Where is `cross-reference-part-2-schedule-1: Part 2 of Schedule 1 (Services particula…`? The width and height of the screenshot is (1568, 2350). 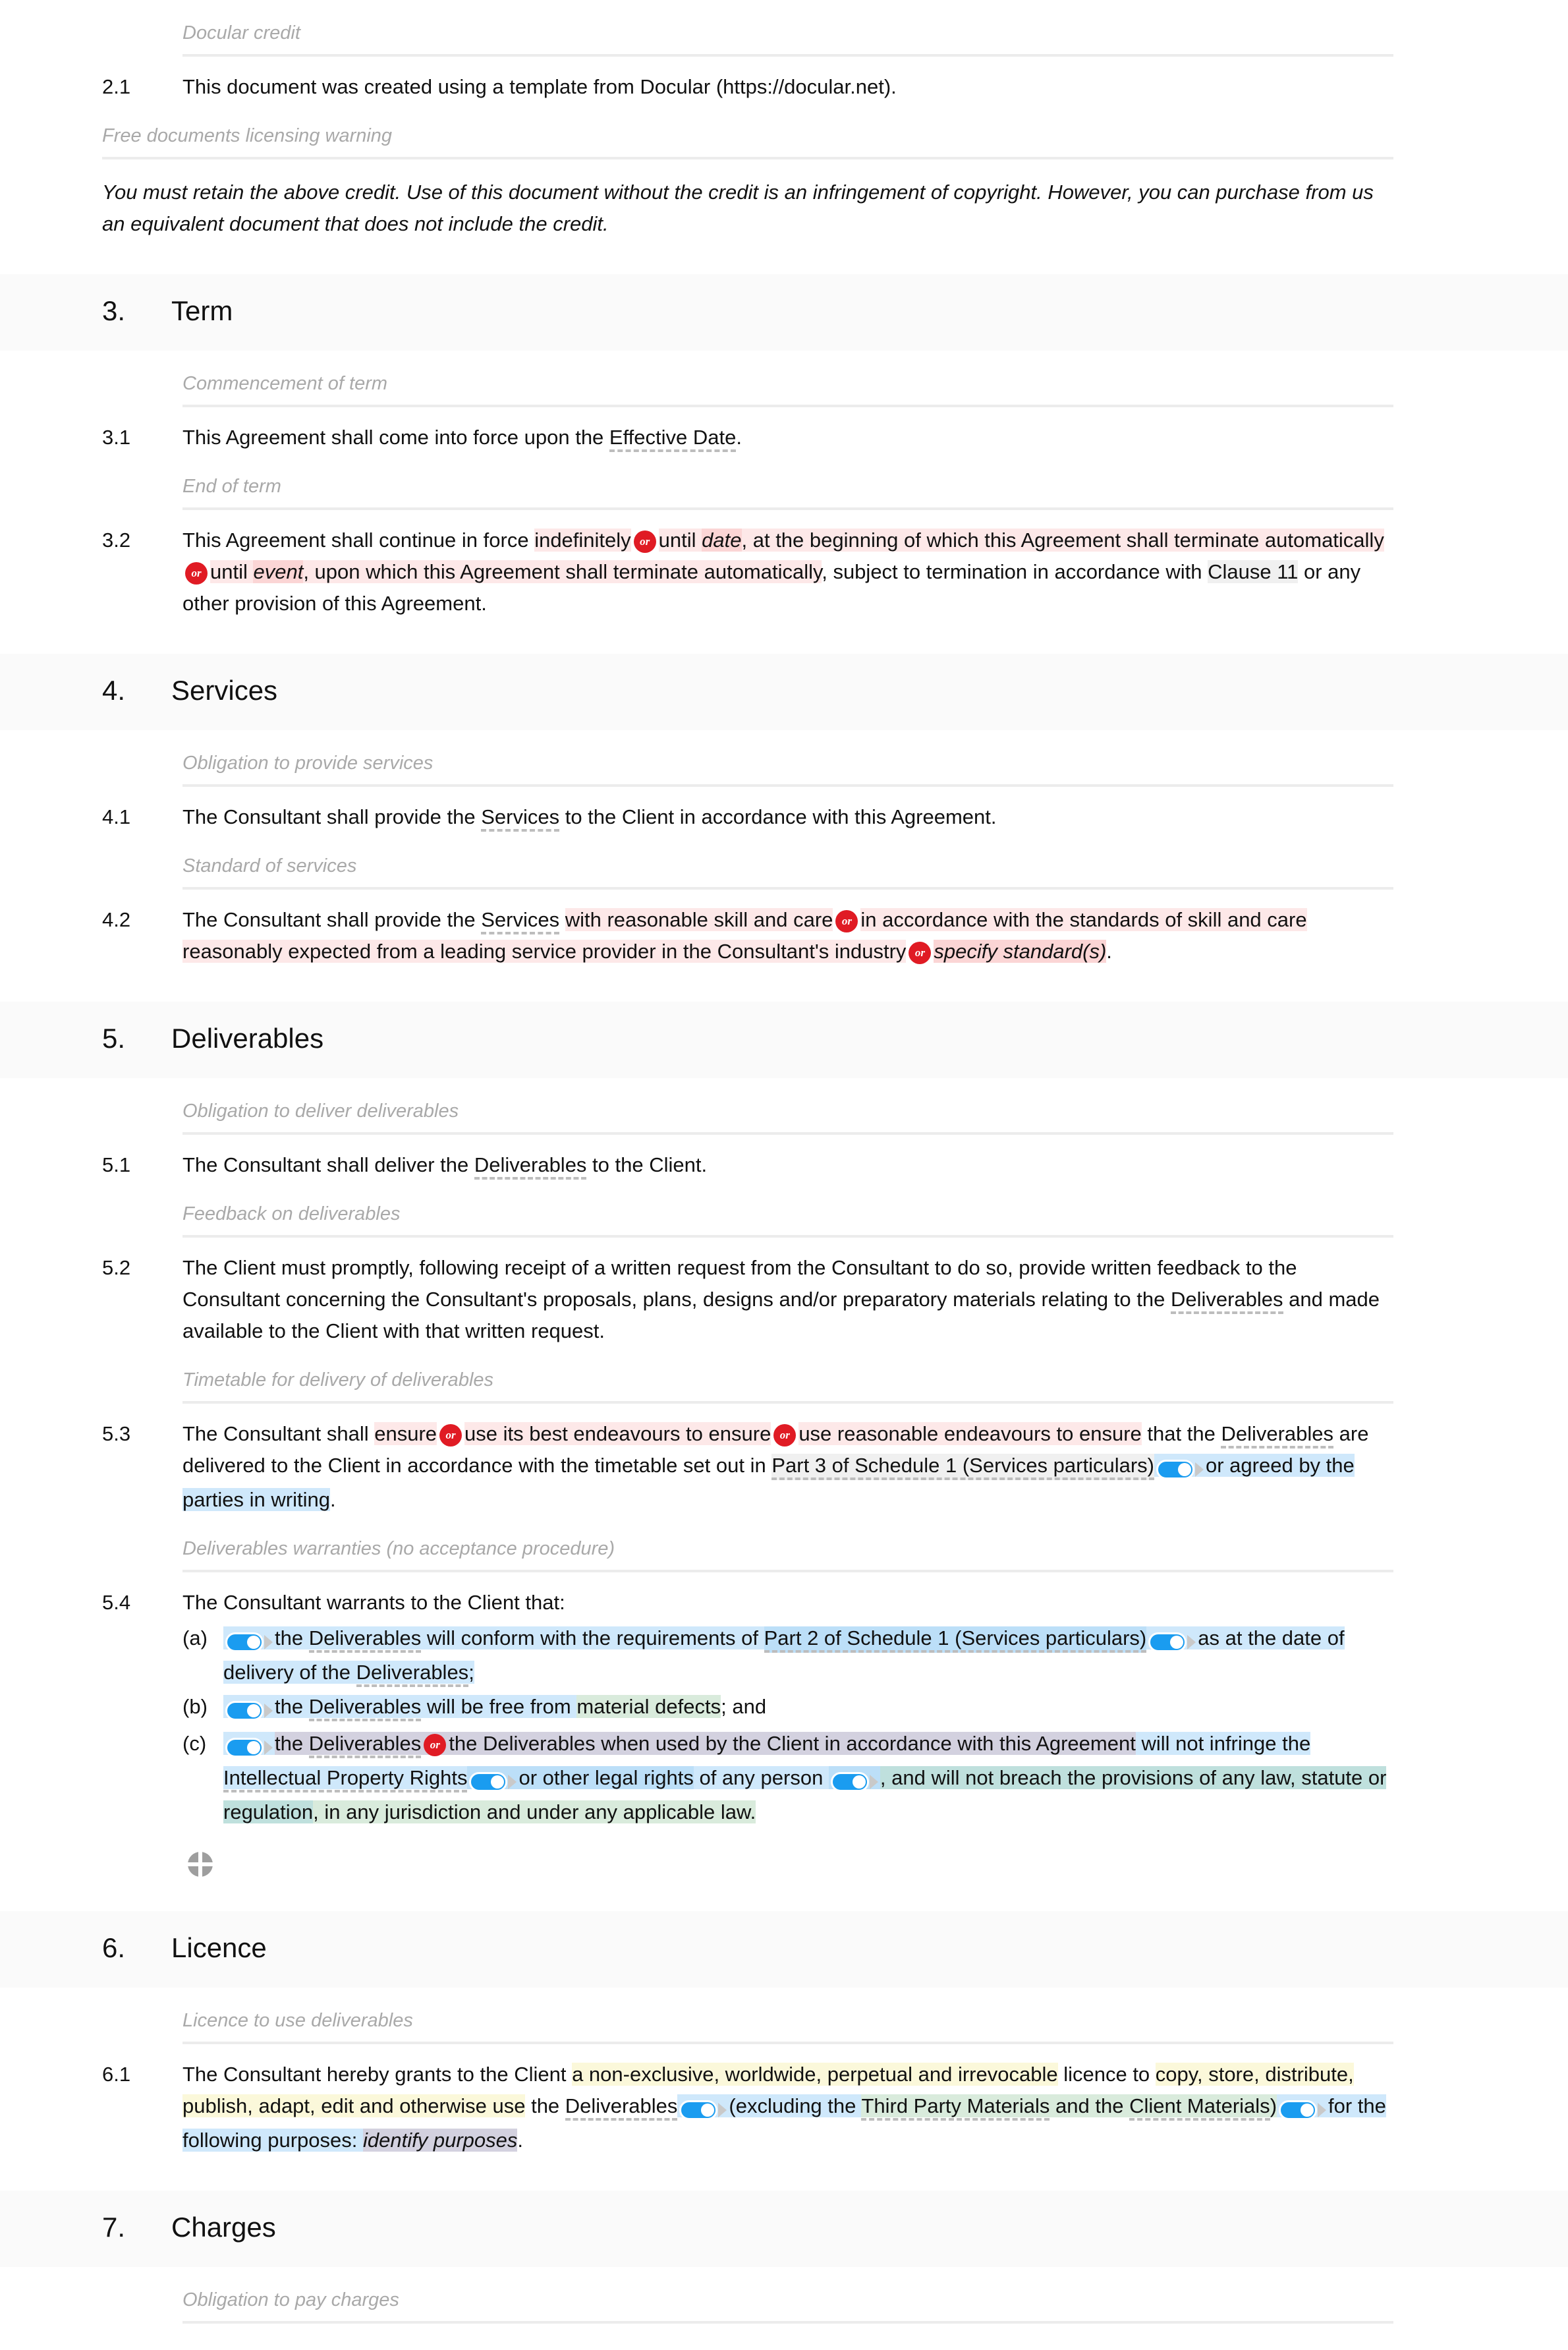
cross-reference-part-2-schedule-1: Part 2 of Schedule 1 (Services particula… is located at coordinates (955, 1639).